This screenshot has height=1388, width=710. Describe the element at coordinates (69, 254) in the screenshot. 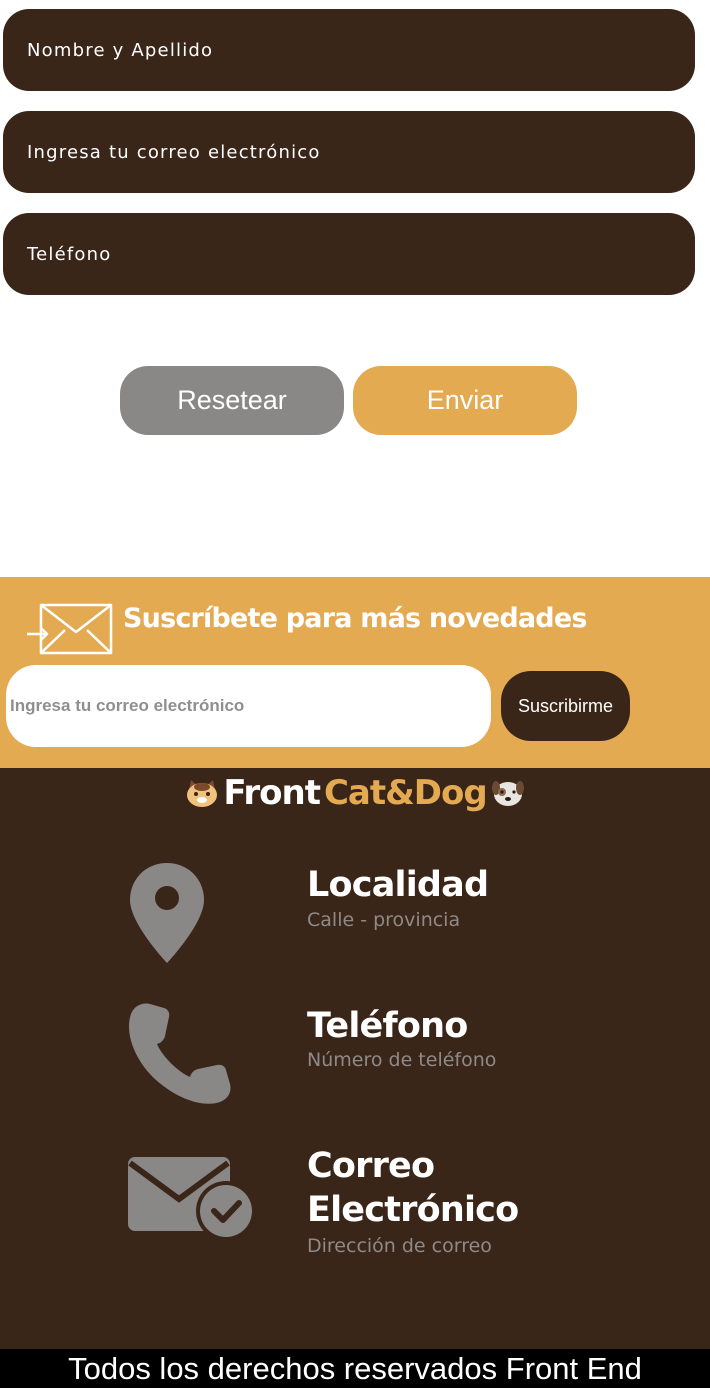

I see `phone-field-placeholder: Teléfono` at that location.